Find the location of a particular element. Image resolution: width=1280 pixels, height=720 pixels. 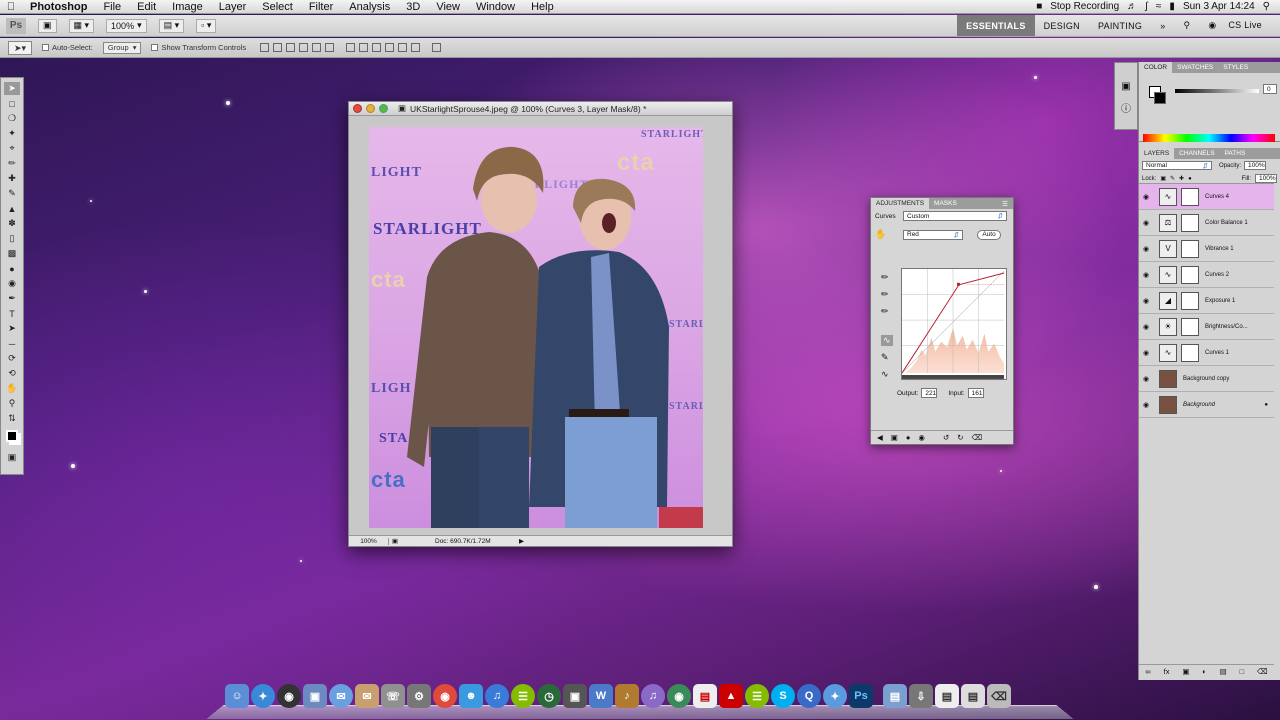

trash-icon: ⌫ is located at coordinates (999, 696).